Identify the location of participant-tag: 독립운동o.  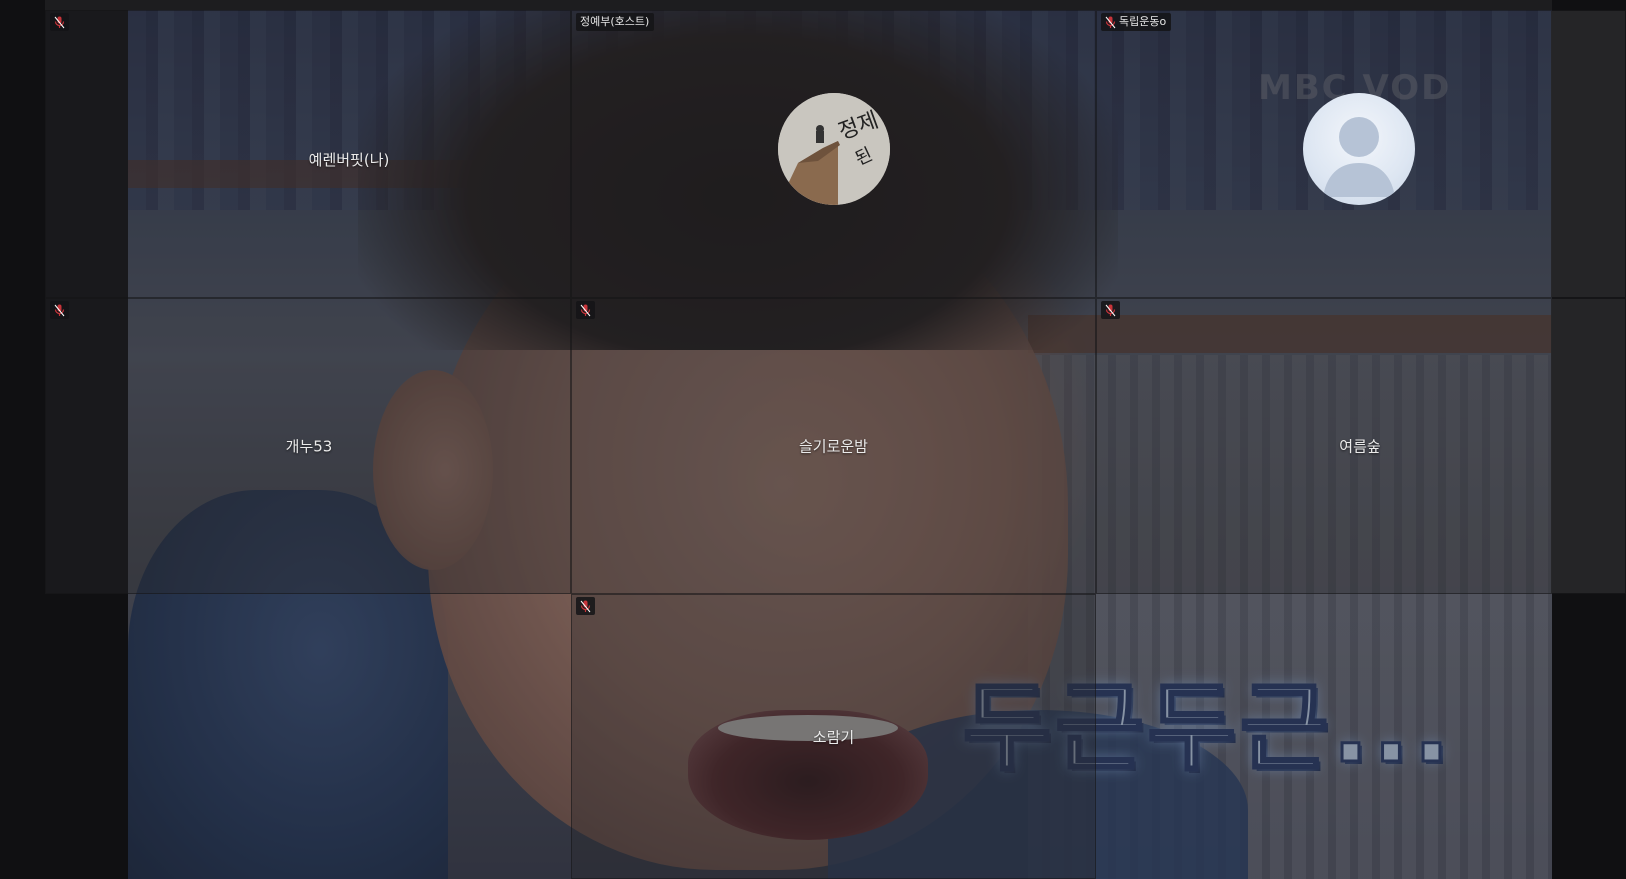
(1143, 21).